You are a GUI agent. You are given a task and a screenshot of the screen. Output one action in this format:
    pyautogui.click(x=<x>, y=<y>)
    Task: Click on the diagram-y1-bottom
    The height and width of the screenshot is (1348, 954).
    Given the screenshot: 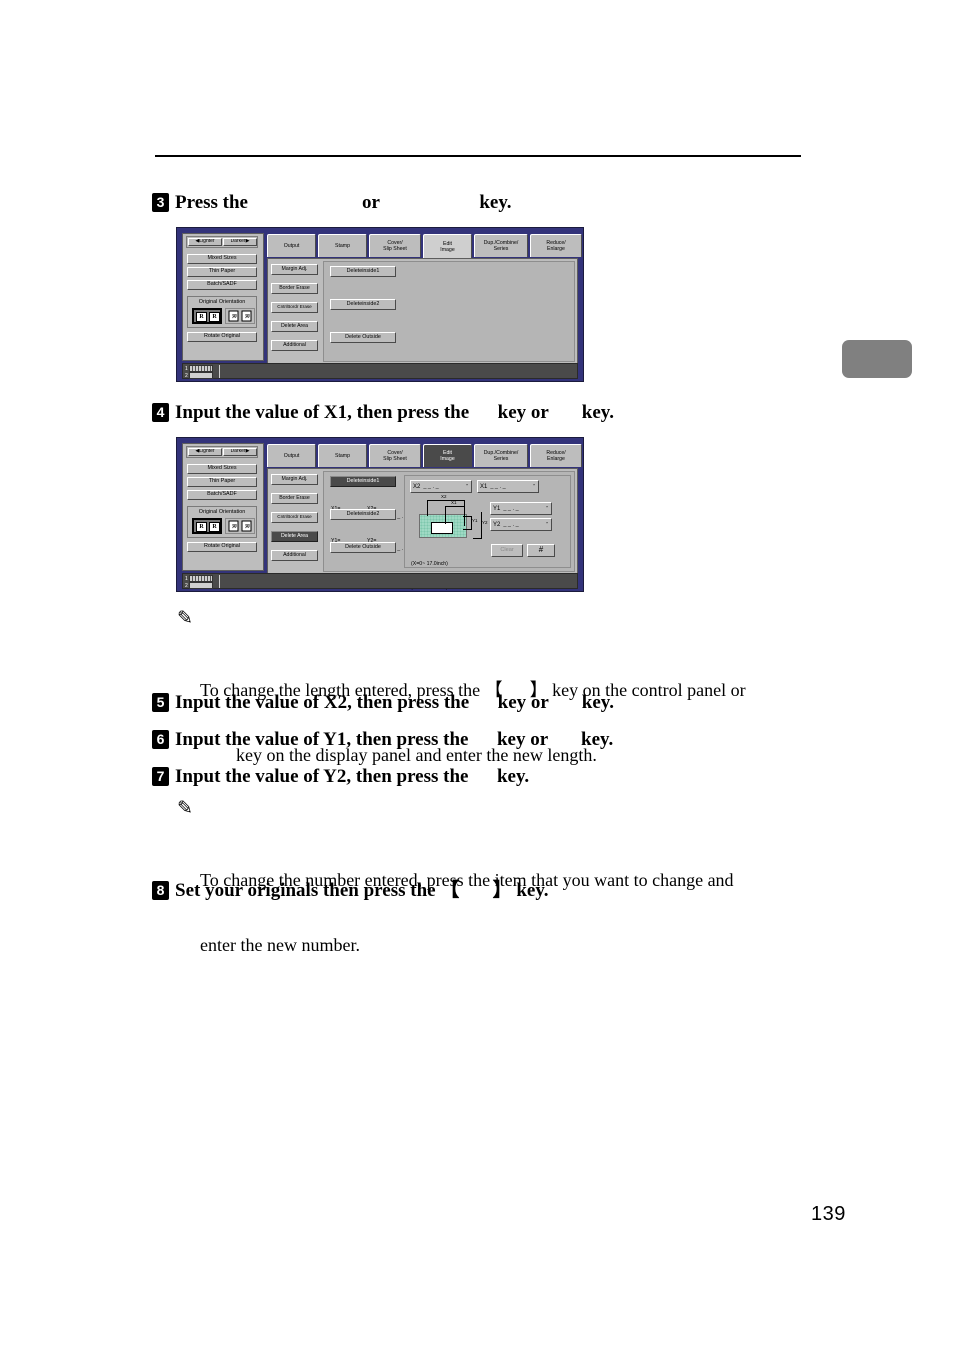 What is the action you would take?
    pyautogui.click(x=467, y=529)
    